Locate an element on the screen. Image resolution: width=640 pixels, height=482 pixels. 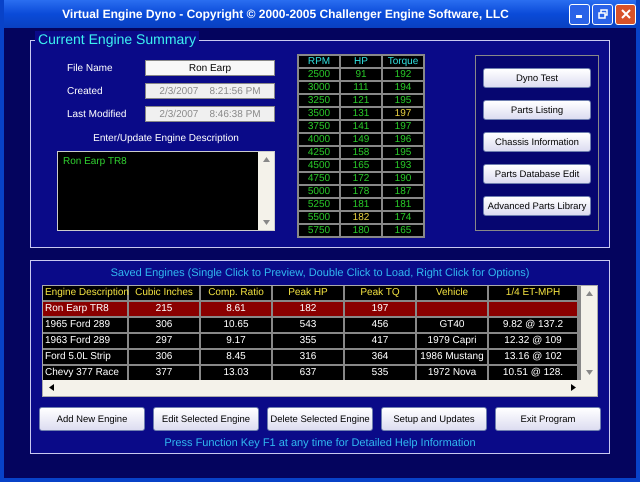
table-cell: 3000 is located at coordinates (319, 87).